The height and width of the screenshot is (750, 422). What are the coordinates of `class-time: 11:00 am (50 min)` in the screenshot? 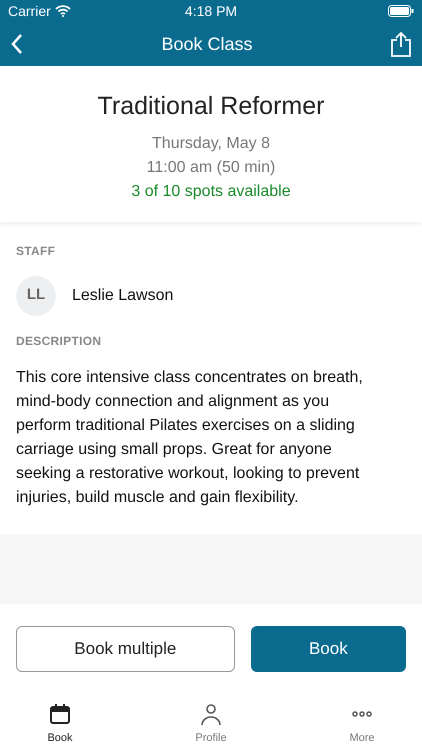 It's located at (211, 168).